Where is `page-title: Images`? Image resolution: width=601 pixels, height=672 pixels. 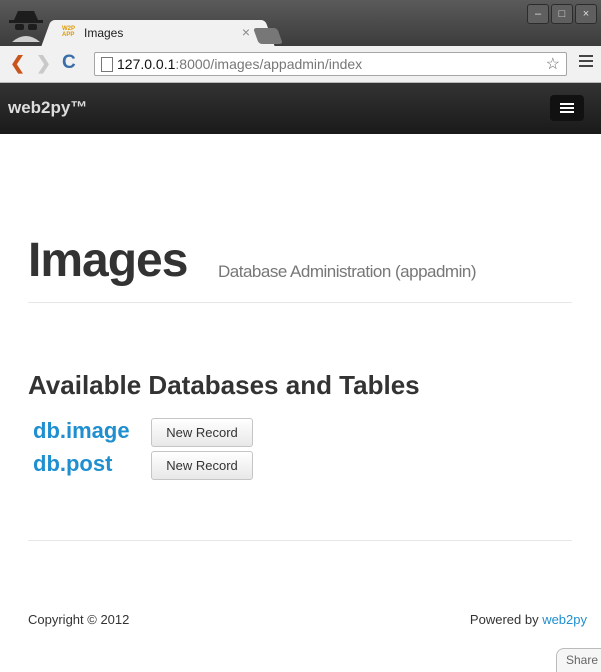
page-title: Images is located at coordinates (108, 260).